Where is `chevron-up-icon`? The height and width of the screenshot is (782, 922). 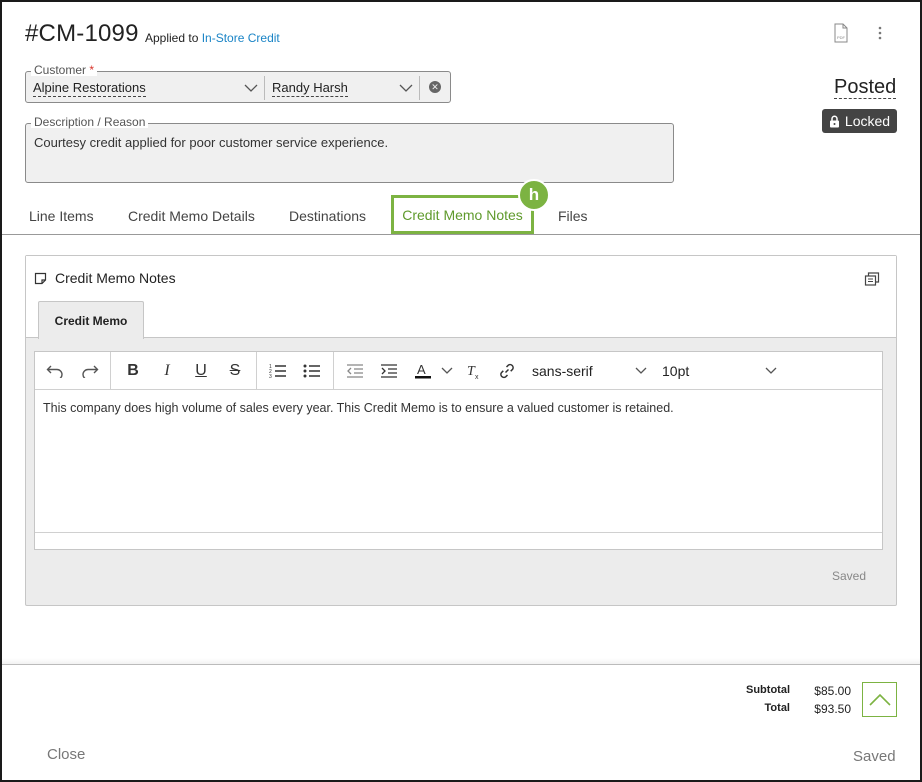
chevron-up-icon is located at coordinates (879, 699).